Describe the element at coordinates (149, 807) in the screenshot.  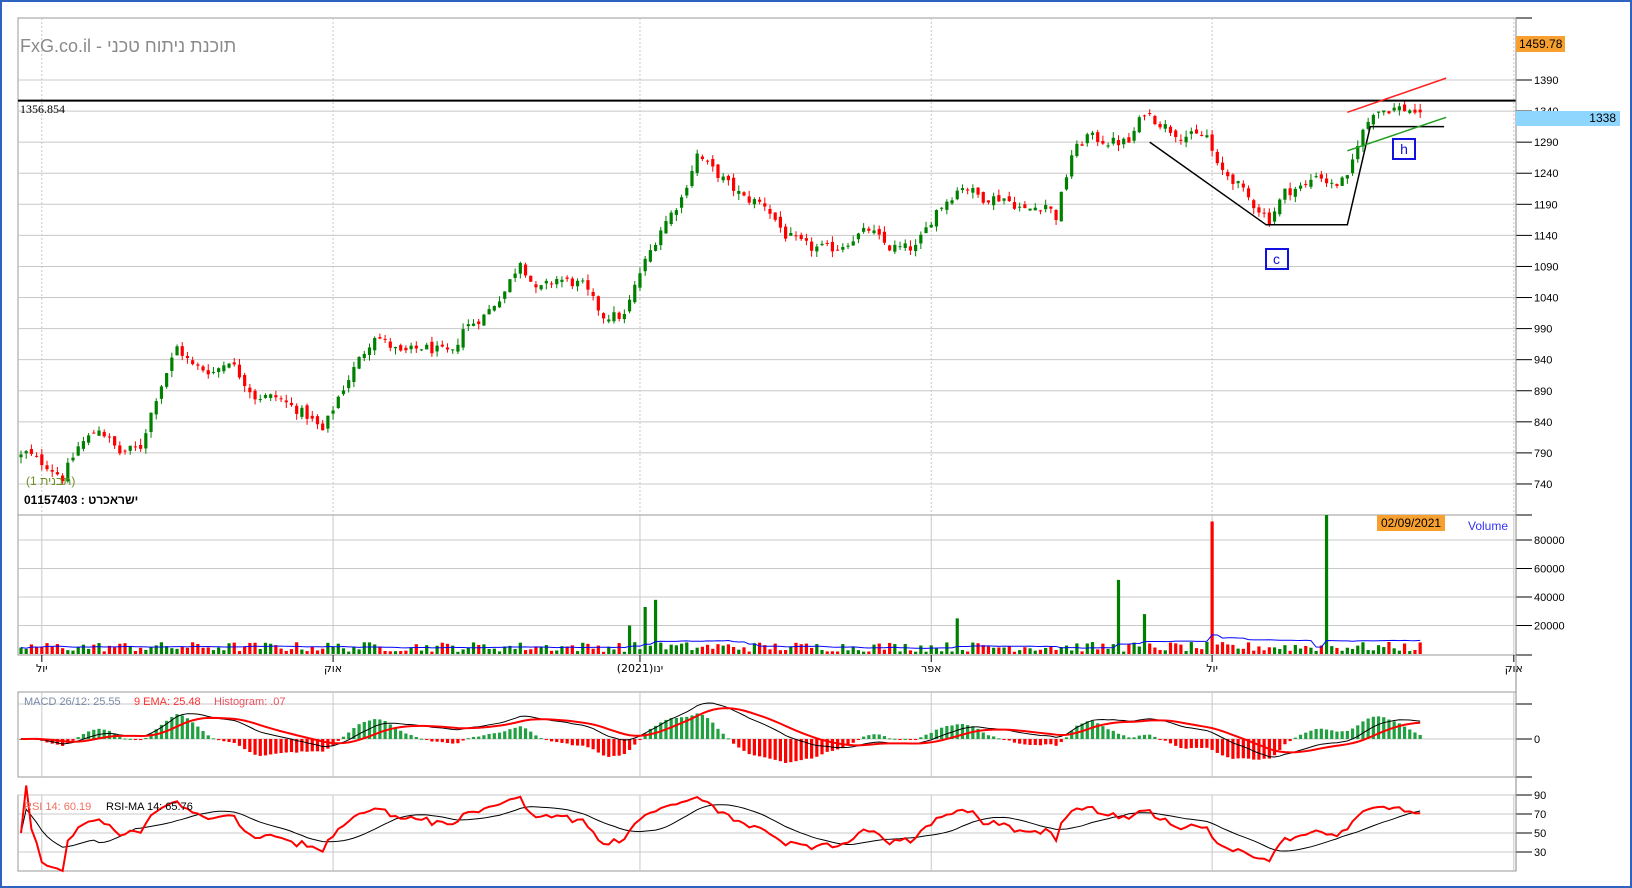
I see `rsi-ma-label: RSI-MA 14: 65.76` at that location.